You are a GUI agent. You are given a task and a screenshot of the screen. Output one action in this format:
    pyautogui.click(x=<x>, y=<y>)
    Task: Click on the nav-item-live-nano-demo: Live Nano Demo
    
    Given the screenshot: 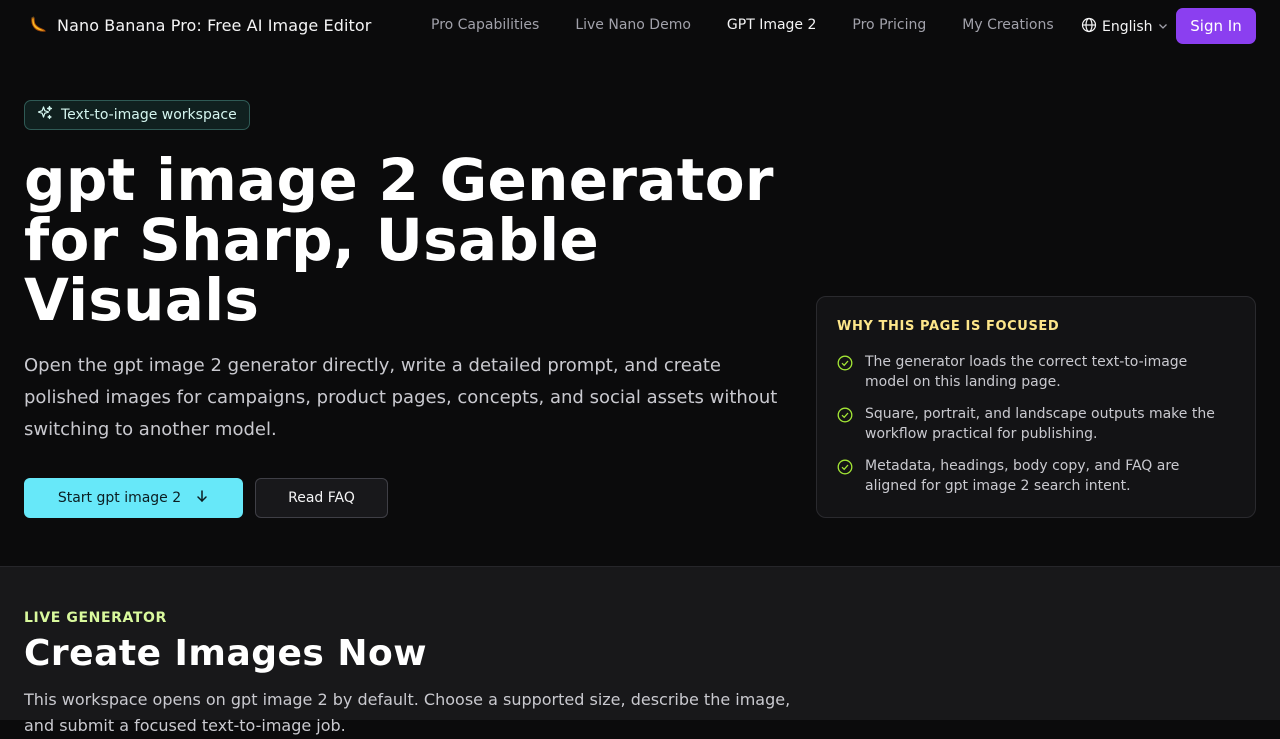 What is the action you would take?
    pyautogui.click(x=633, y=25)
    